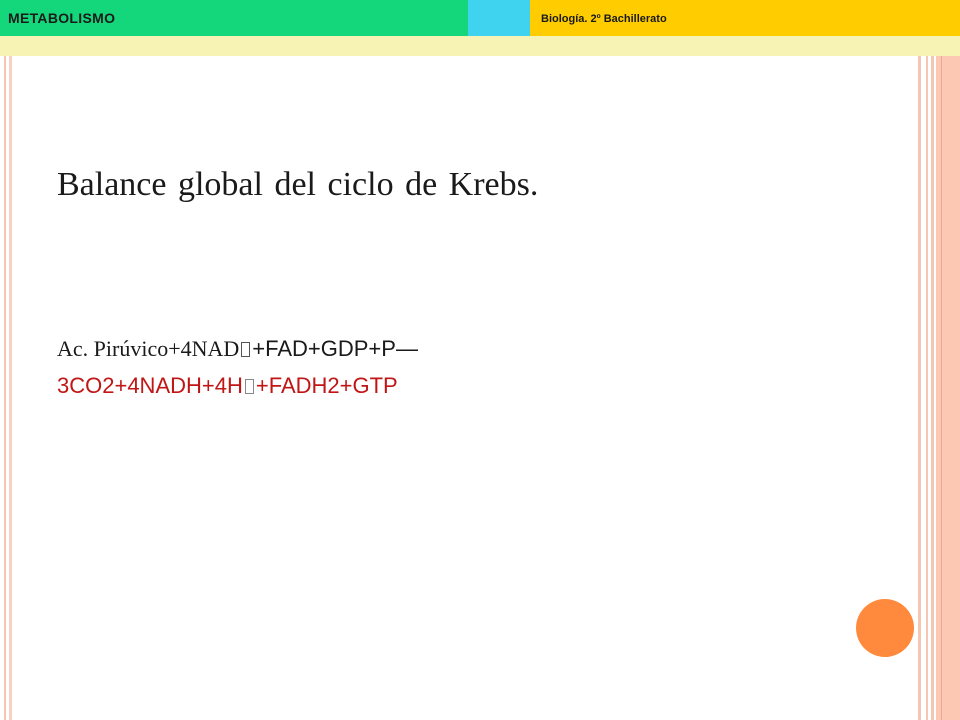 This screenshot has height=720, width=960. I want to click on right-decor-band-line, so click(941, 388).